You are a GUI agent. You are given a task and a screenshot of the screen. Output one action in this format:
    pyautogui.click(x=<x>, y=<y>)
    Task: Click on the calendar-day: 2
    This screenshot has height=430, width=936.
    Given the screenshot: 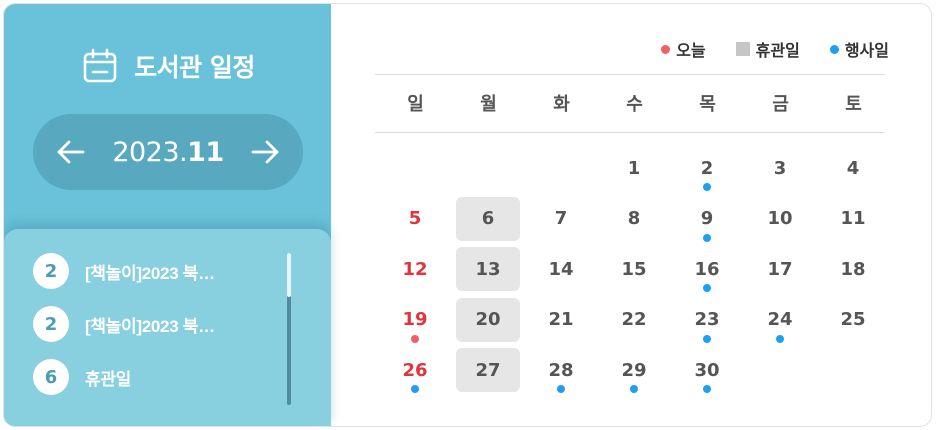 What is the action you would take?
    pyautogui.click(x=707, y=168)
    